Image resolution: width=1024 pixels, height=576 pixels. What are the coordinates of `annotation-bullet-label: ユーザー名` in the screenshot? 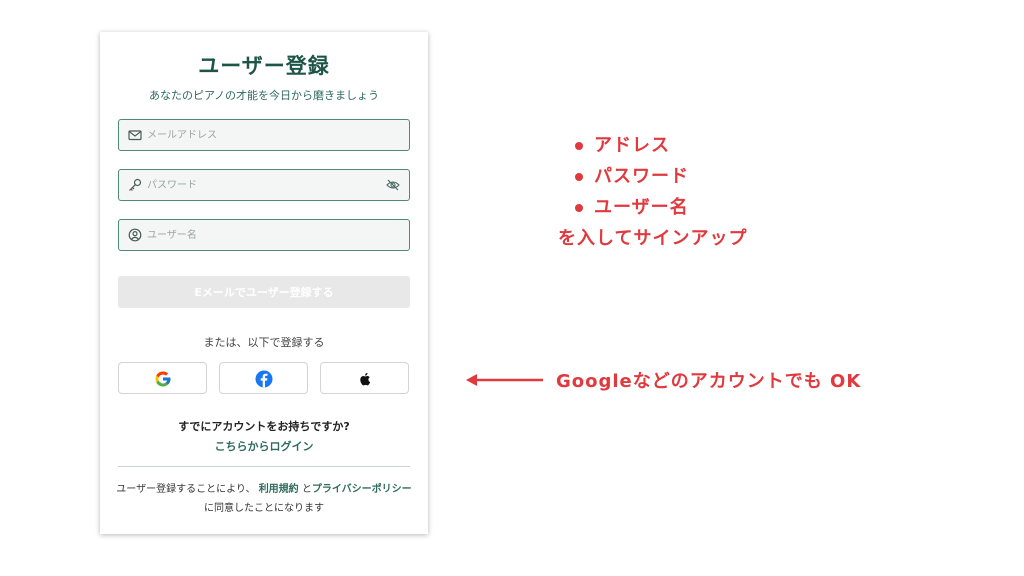 It's located at (641, 207).